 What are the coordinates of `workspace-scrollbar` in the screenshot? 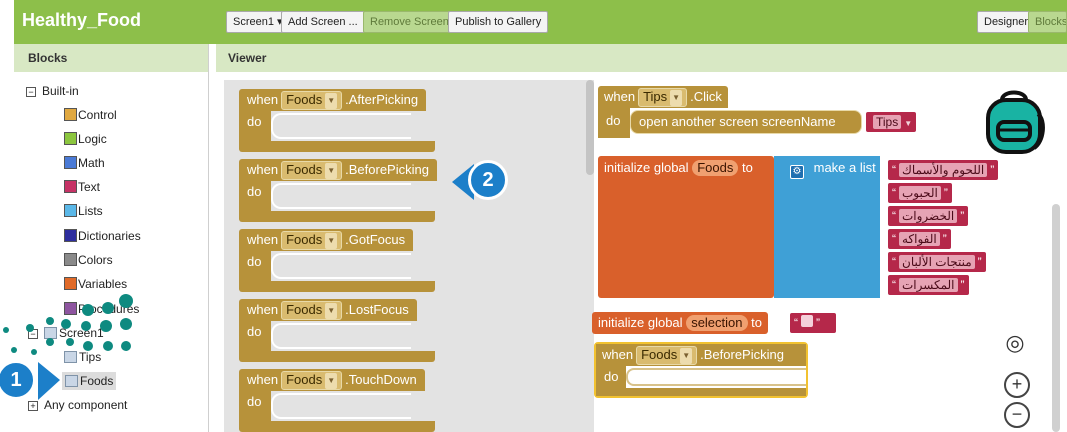 It's located at (1056, 318).